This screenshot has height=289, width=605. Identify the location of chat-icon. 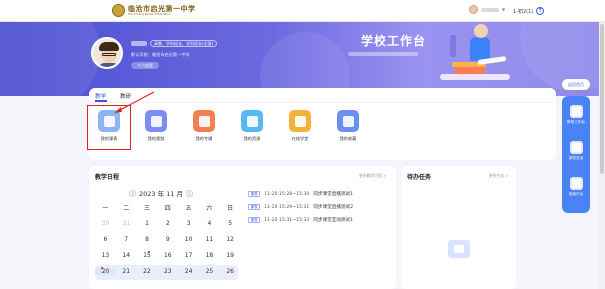
(576, 147).